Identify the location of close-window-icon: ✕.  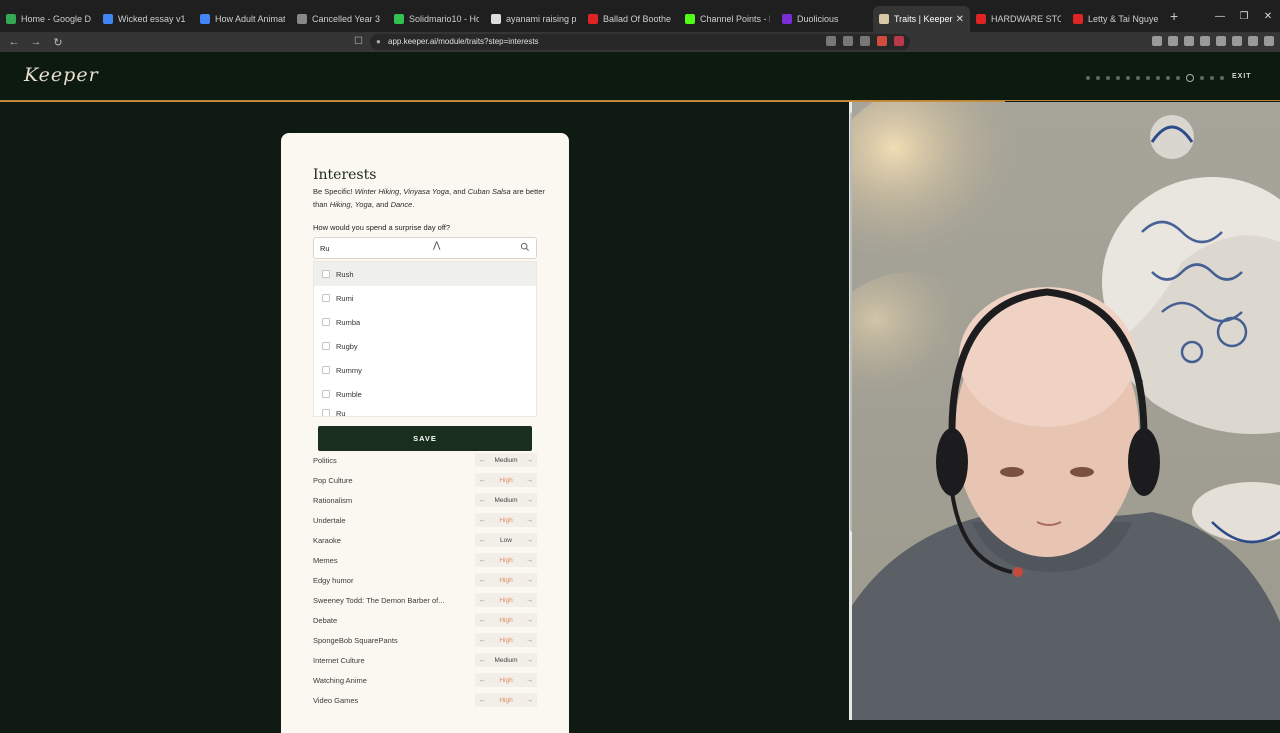
(1268, 16).